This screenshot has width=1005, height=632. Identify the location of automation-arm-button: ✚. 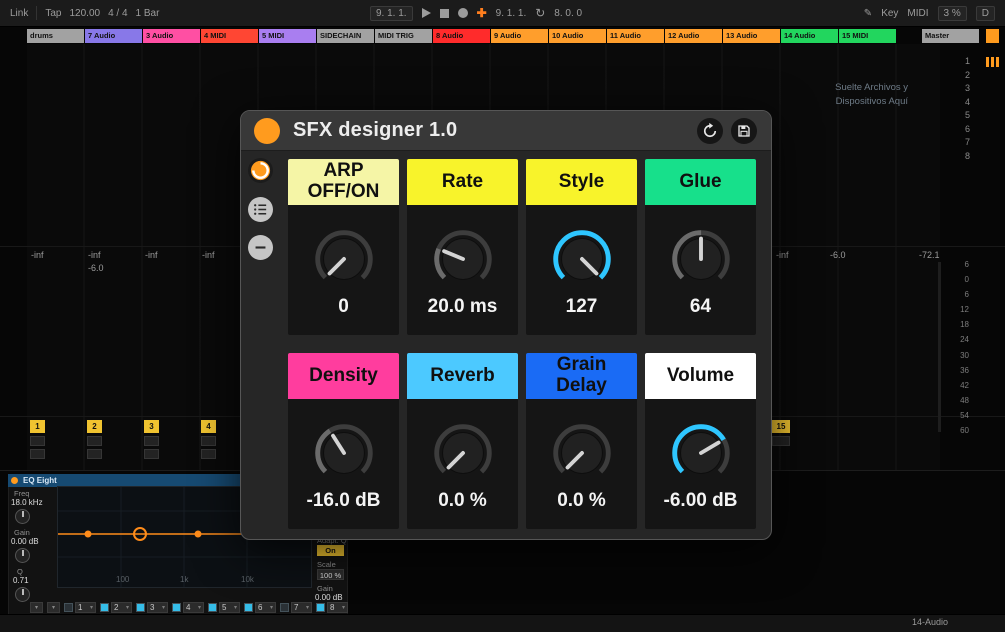
(482, 13).